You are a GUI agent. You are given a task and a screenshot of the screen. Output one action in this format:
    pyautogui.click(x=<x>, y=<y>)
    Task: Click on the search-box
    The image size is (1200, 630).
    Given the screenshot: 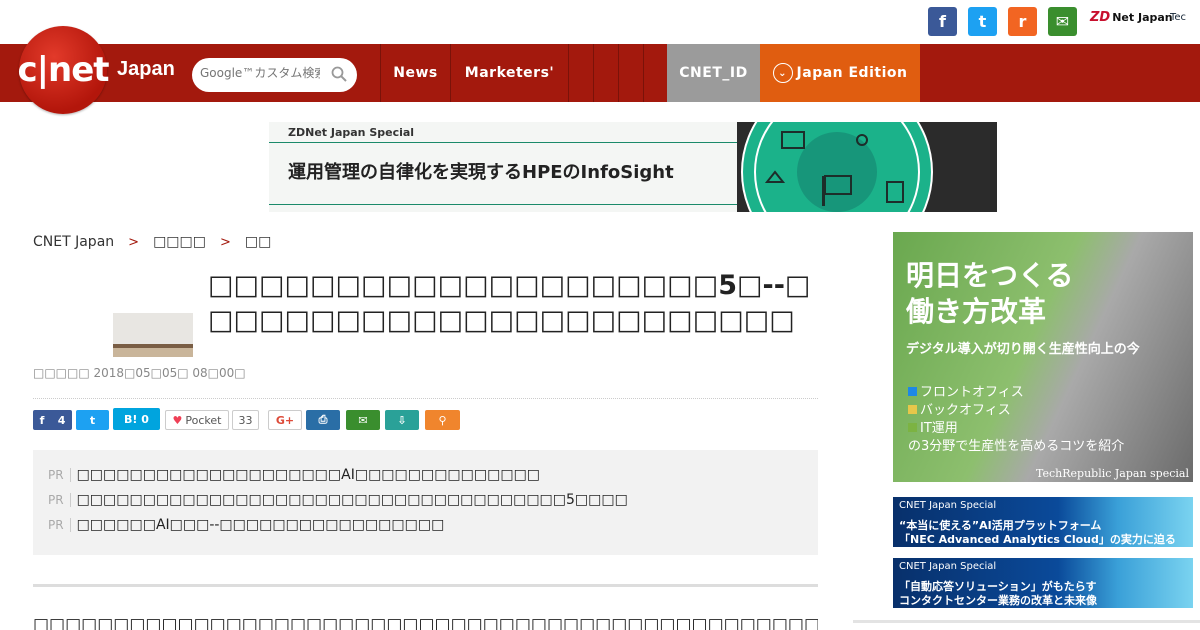 What is the action you would take?
    pyautogui.click(x=274, y=75)
    